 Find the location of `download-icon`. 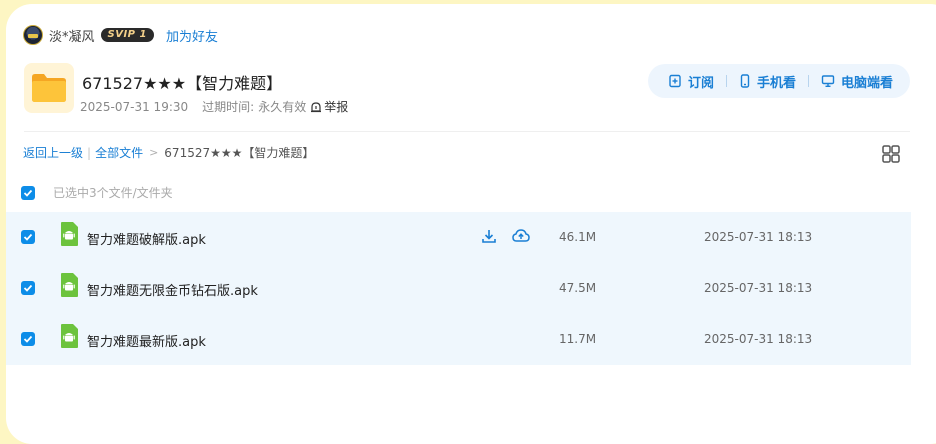

download-icon is located at coordinates (489, 238).